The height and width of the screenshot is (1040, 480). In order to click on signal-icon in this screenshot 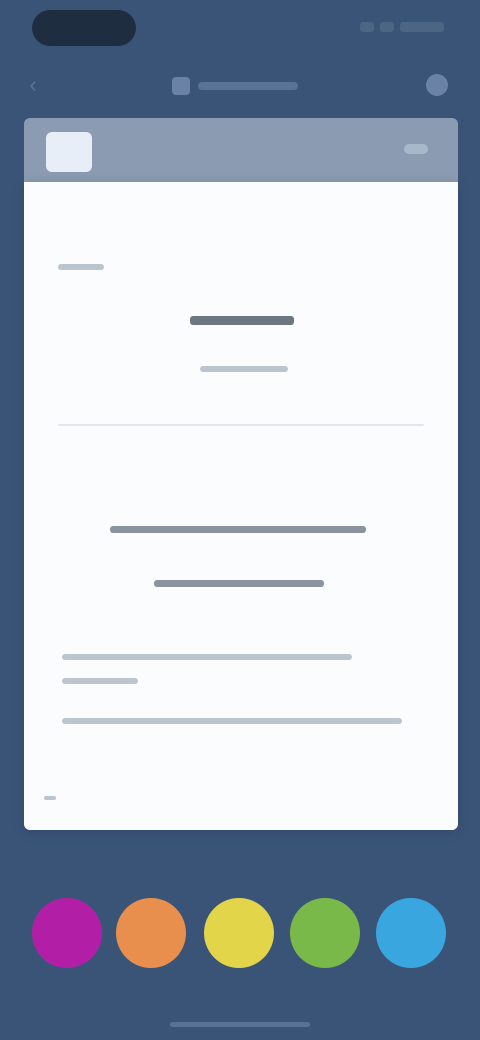, I will do `click(367, 27)`.